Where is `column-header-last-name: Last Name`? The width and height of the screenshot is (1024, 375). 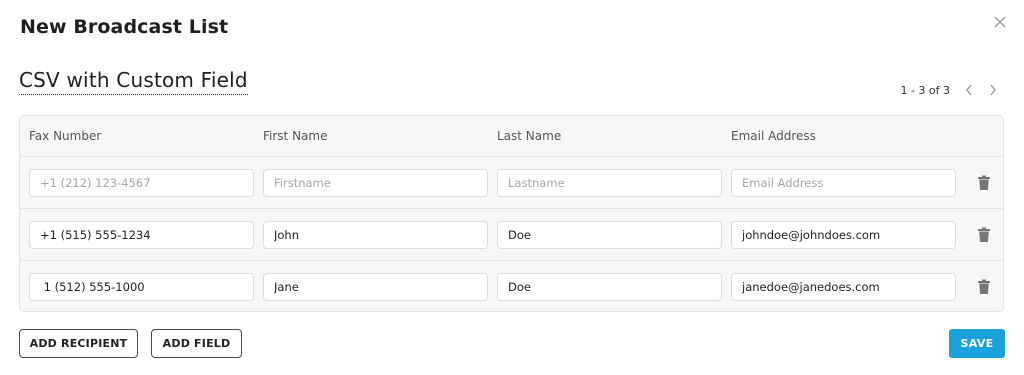
column-header-last-name: Last Name is located at coordinates (529, 136).